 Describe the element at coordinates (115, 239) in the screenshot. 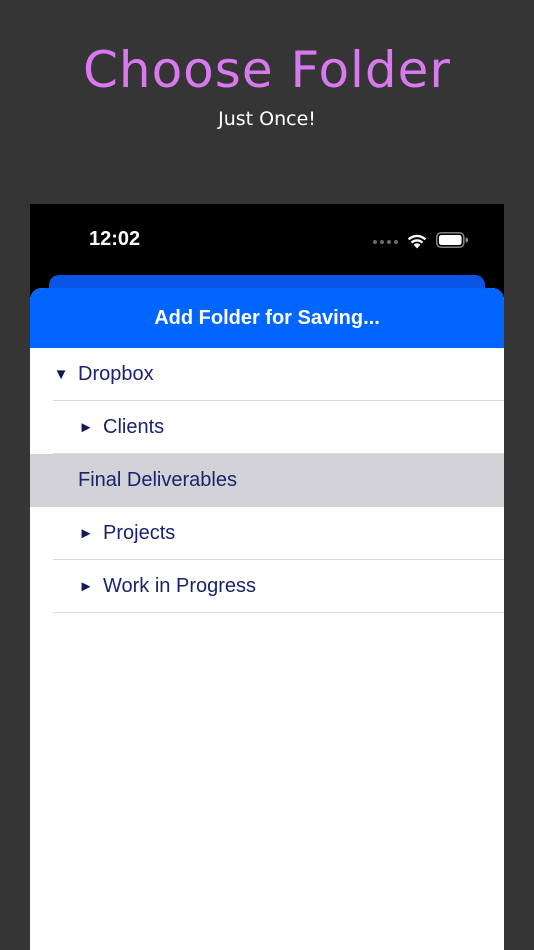

I see `status-time: 12:02` at that location.